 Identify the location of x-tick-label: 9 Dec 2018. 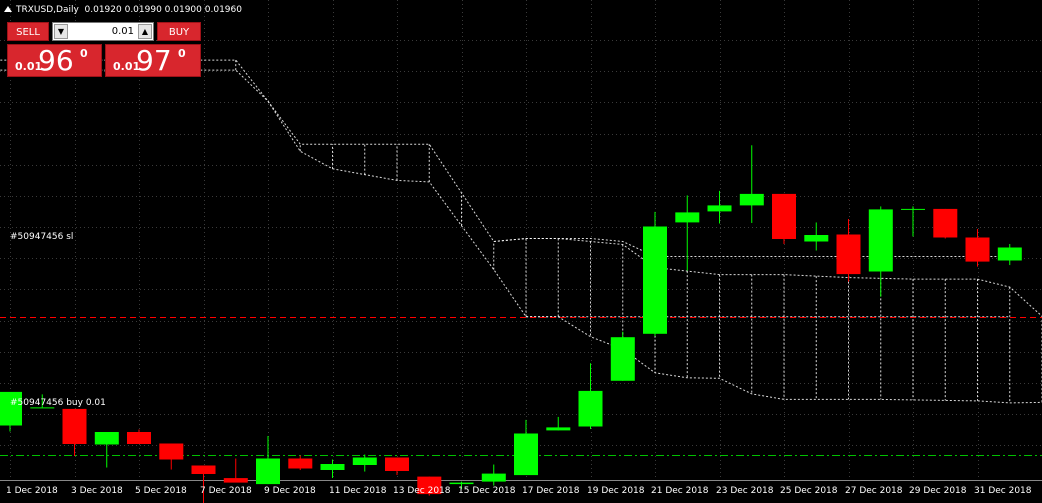
(290, 491).